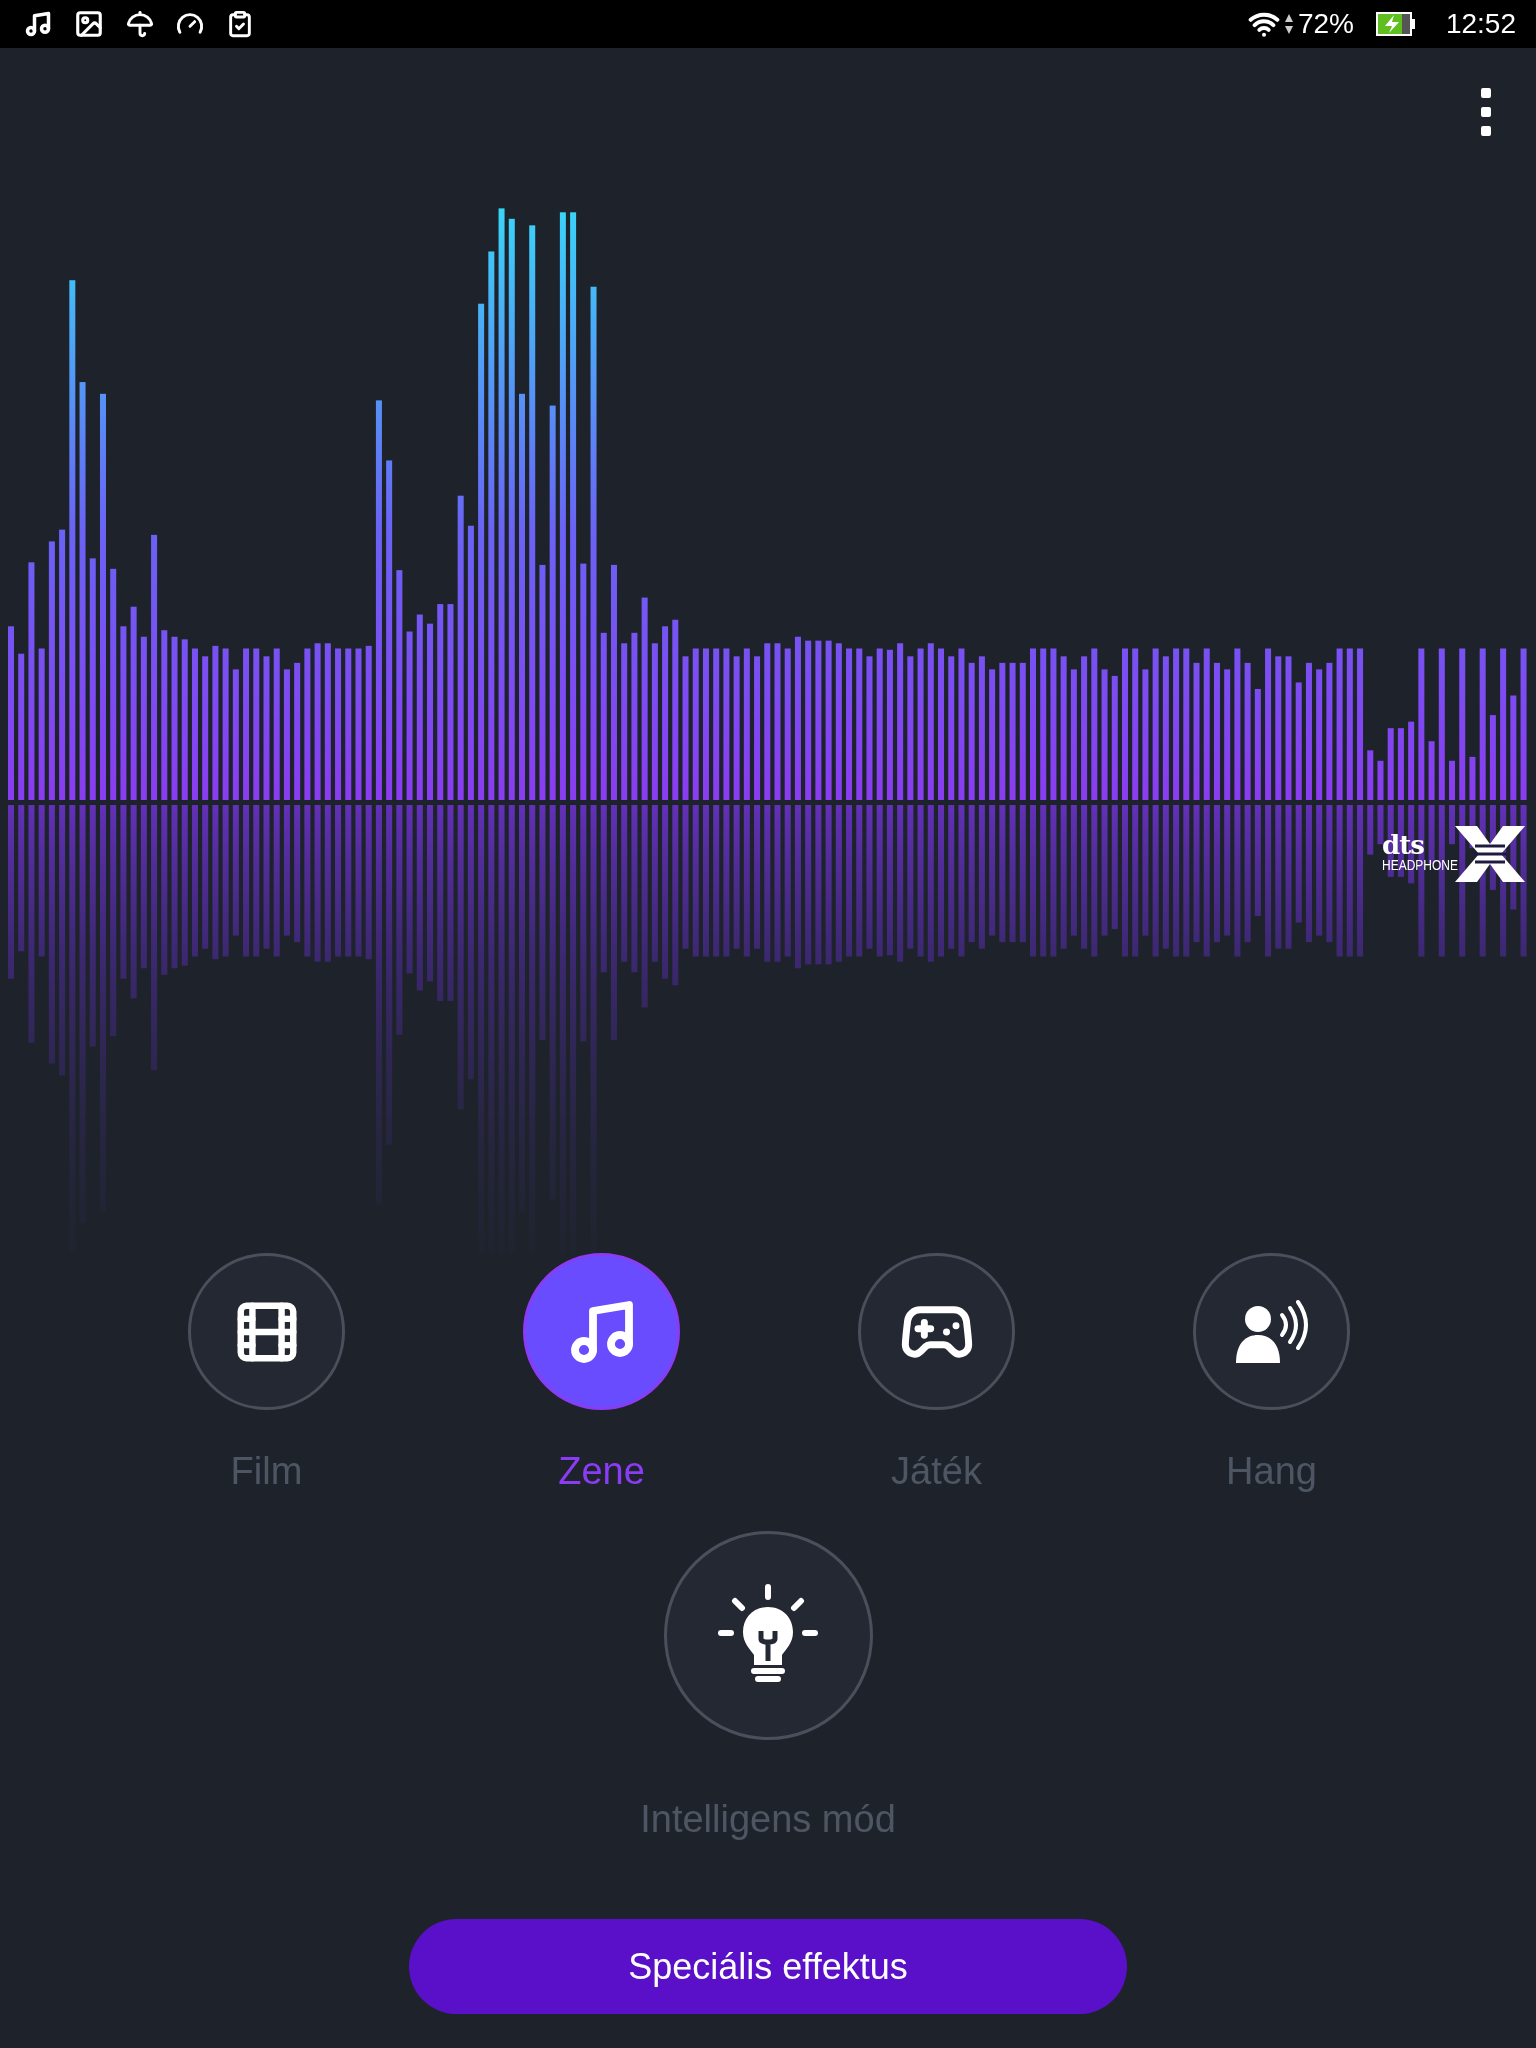 This screenshot has width=1536, height=2048. Describe the element at coordinates (1271, 1471) in the screenshot. I see `mode-label: Hang` at that location.